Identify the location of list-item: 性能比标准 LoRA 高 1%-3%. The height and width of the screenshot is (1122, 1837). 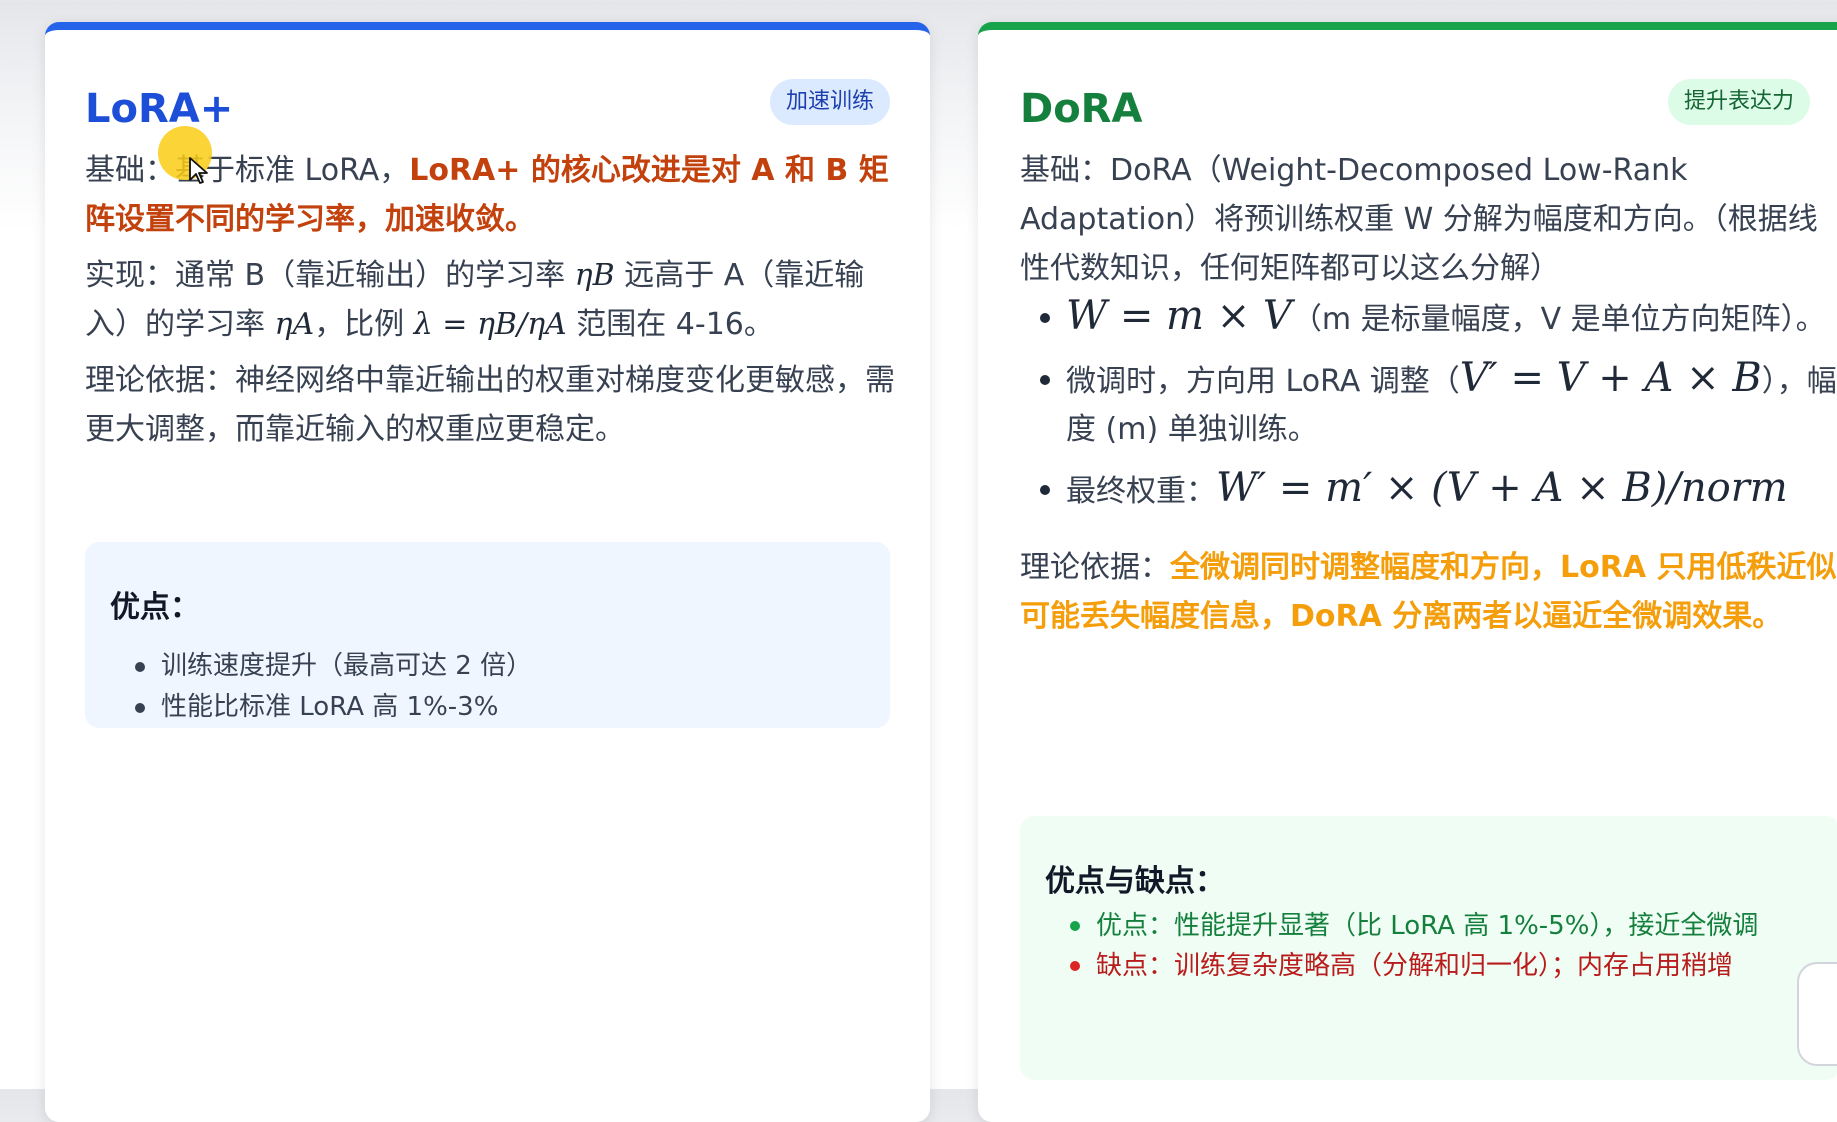
(503, 707).